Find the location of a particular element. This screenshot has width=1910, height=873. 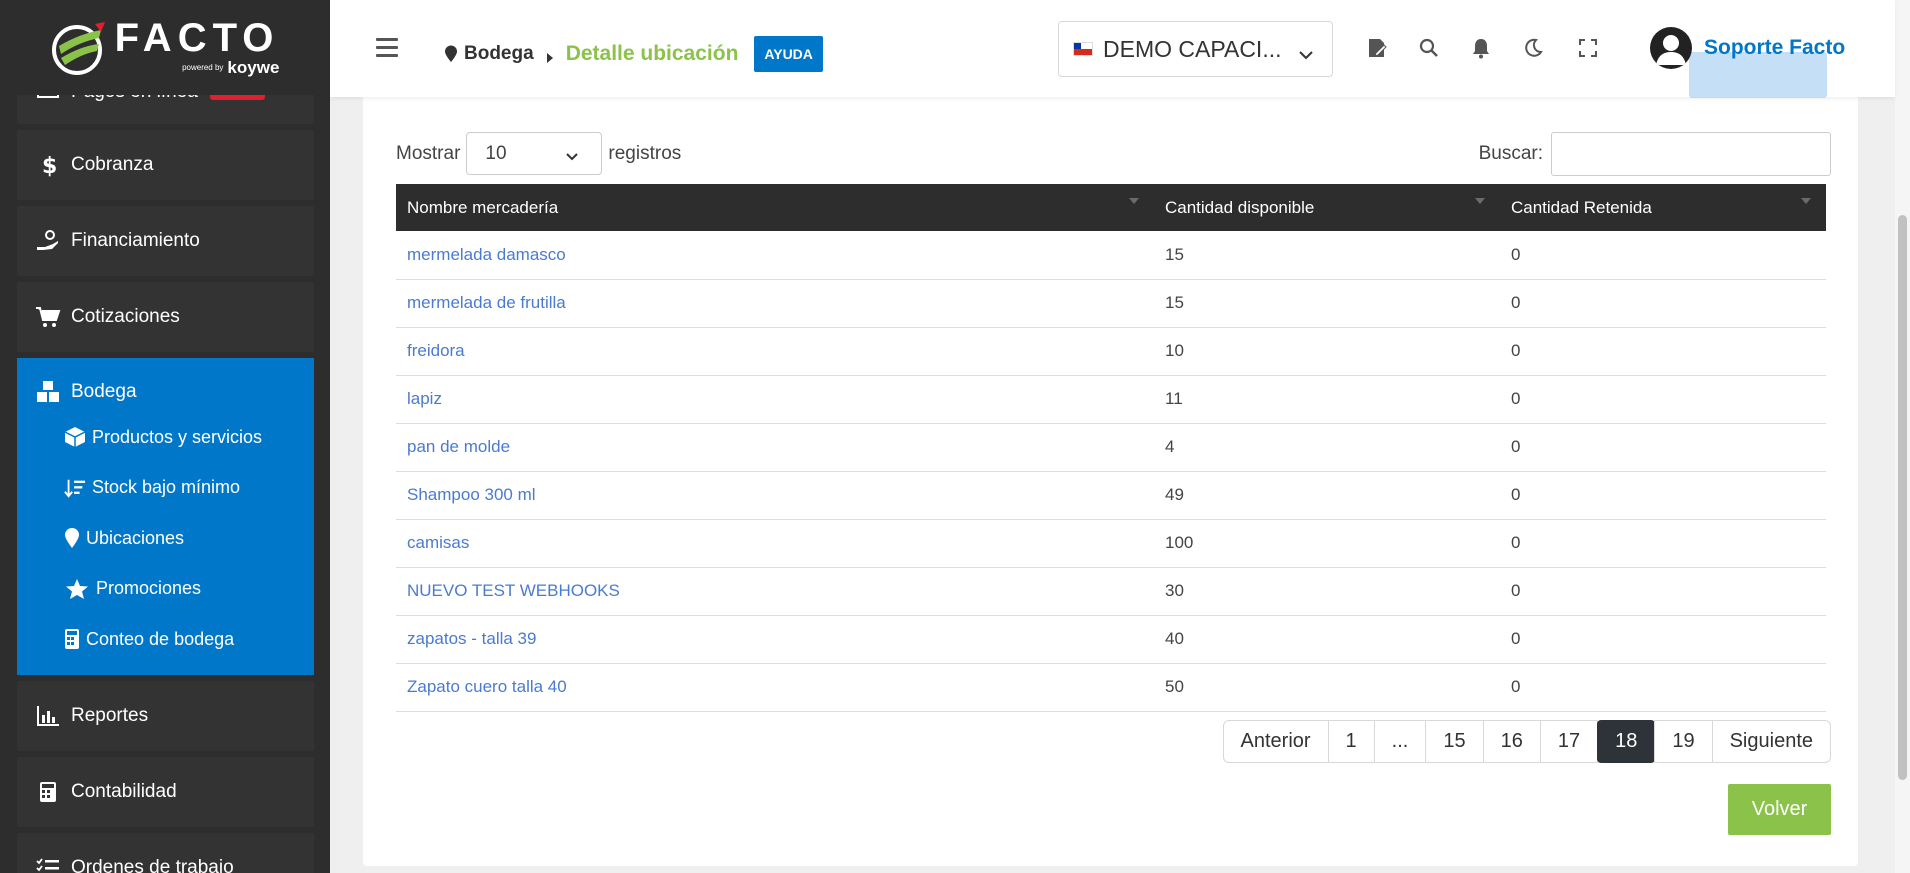

sidebar-subitem-promociones: Promociones is located at coordinates (165, 589).